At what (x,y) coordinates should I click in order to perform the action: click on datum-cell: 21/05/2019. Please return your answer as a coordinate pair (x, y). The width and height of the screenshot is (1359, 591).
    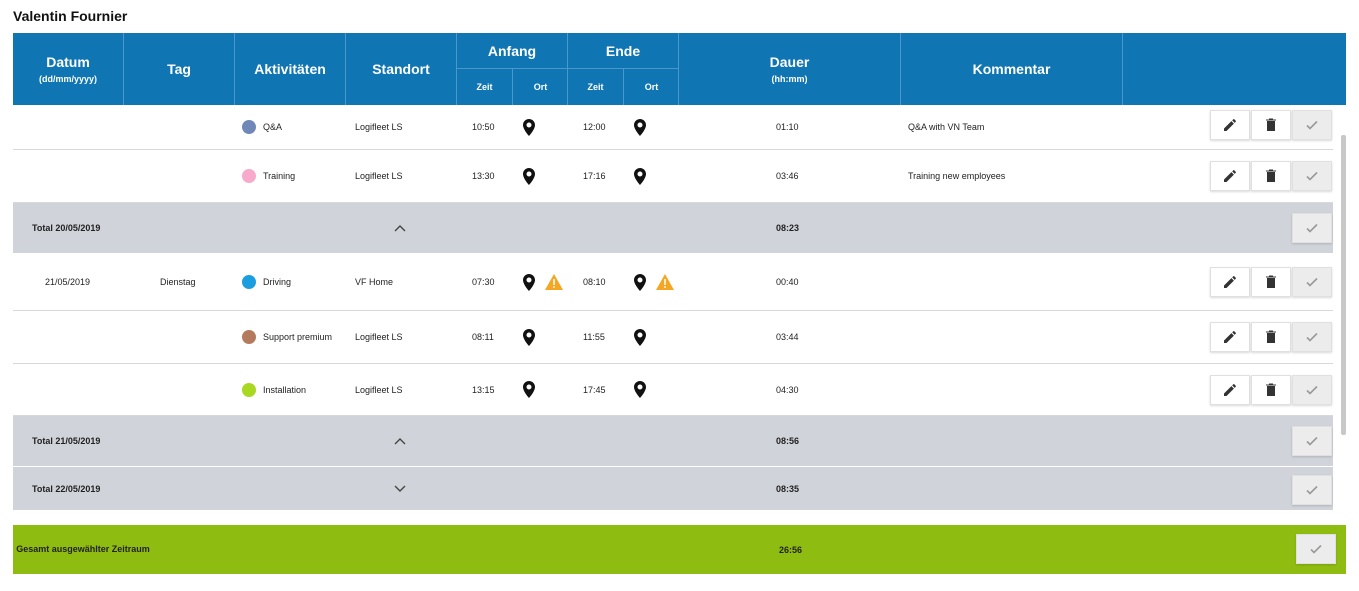
    Looking at the image, I should click on (68, 282).